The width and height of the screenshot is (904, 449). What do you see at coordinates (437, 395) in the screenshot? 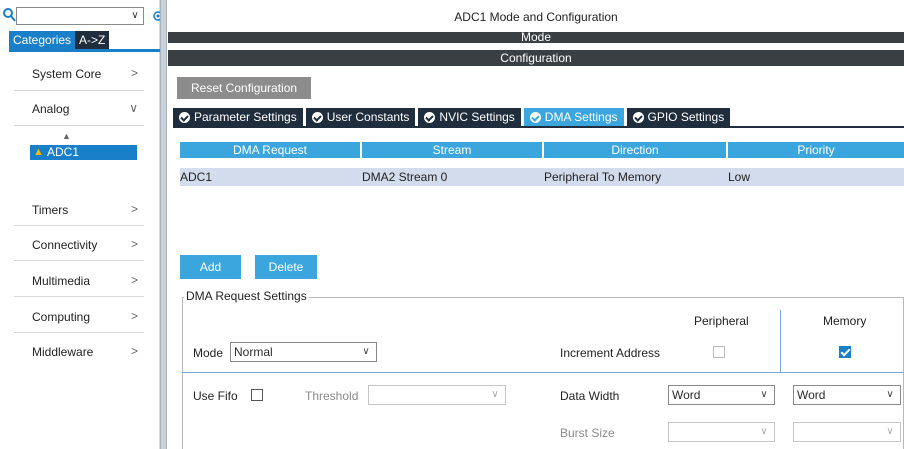
I see `threshold-select: ∨` at bounding box center [437, 395].